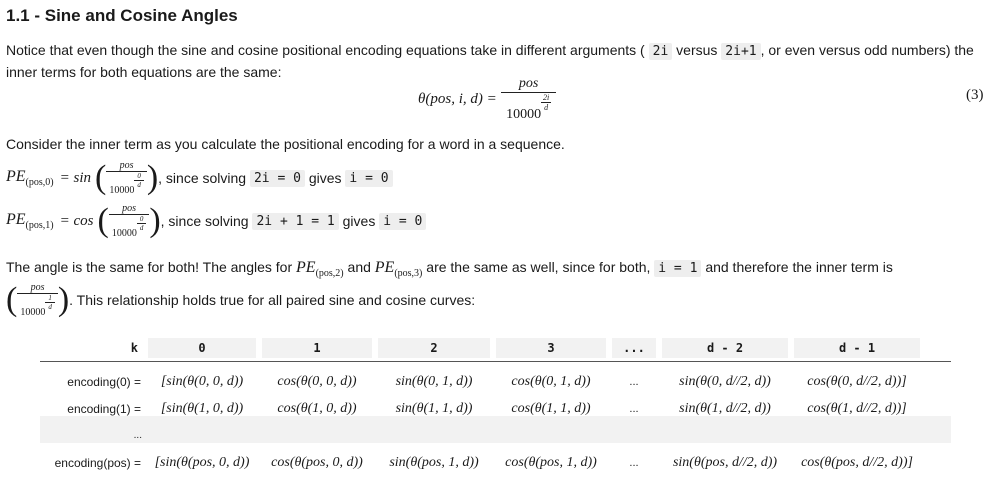 This screenshot has height=480, width=997. What do you see at coordinates (76, 220) in the screenshot?
I see `pe1-function: = cos` at bounding box center [76, 220].